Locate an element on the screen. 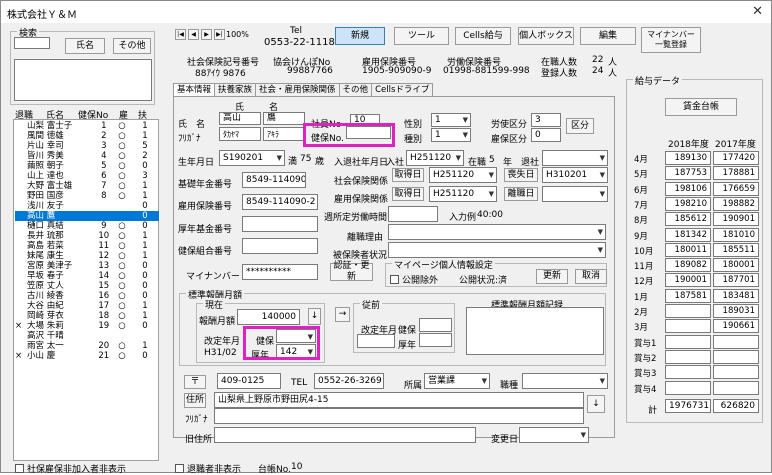 This screenshot has height=475, width=772. cells-payroll-button: Cells給与 is located at coordinates (483, 36).